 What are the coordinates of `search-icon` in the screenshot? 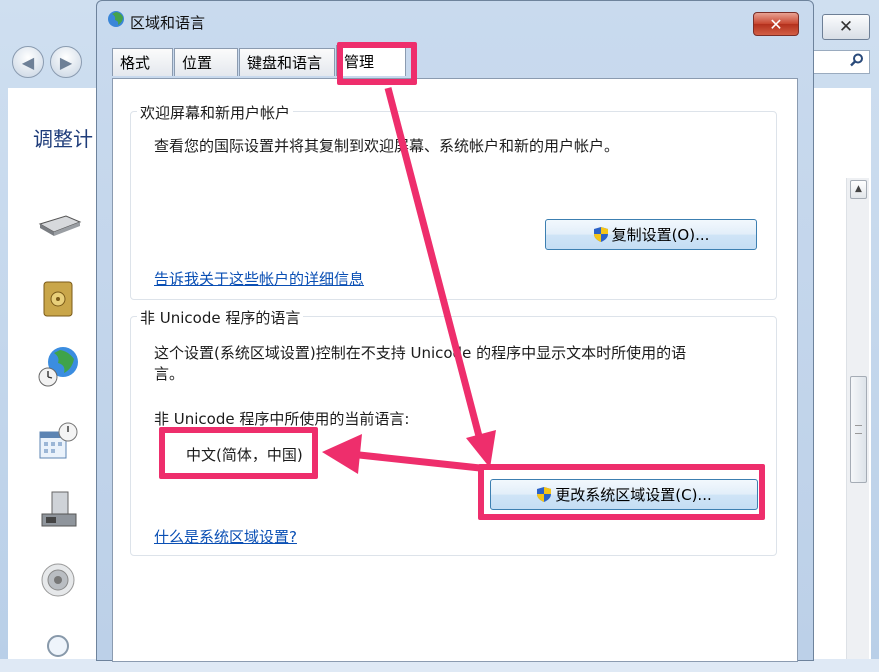 It's located at (856, 60).